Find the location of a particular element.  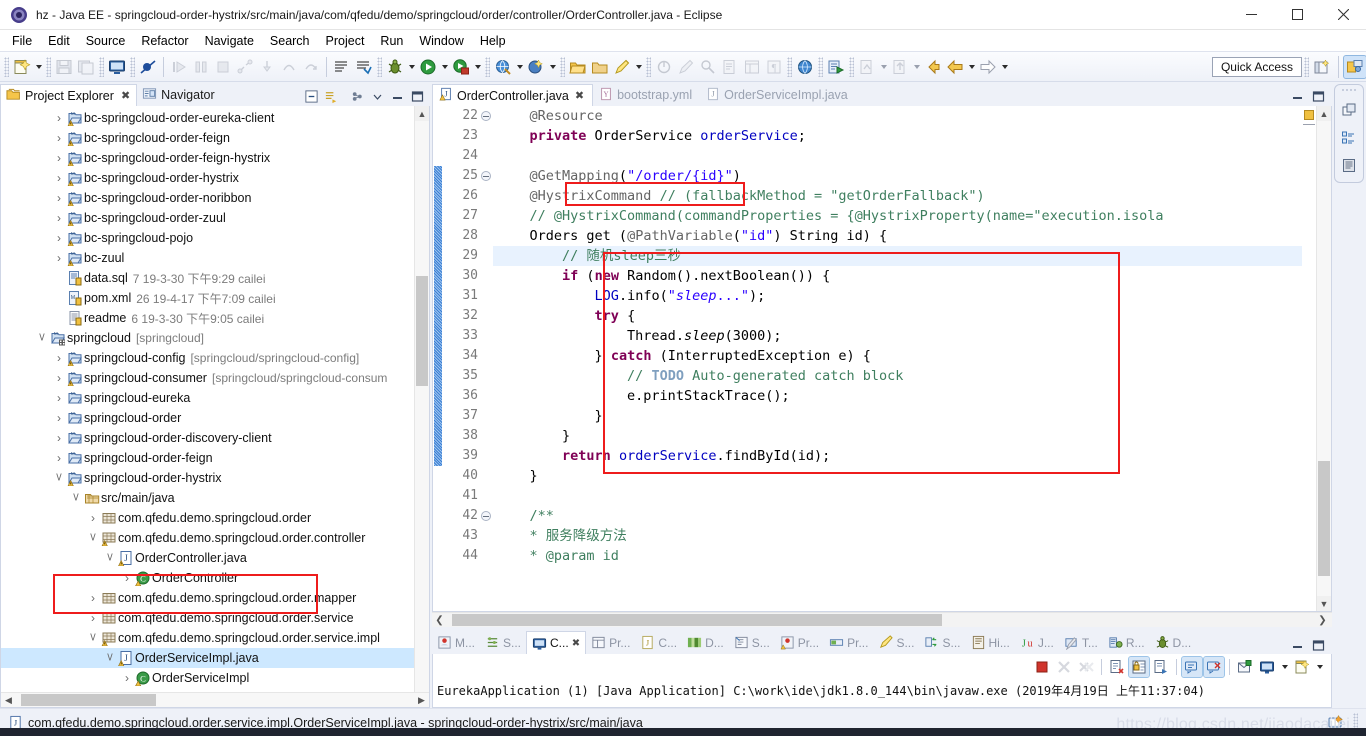

tree-row: ˅ Mspringcloud-order-hystrix is located at coordinates (215, 478).